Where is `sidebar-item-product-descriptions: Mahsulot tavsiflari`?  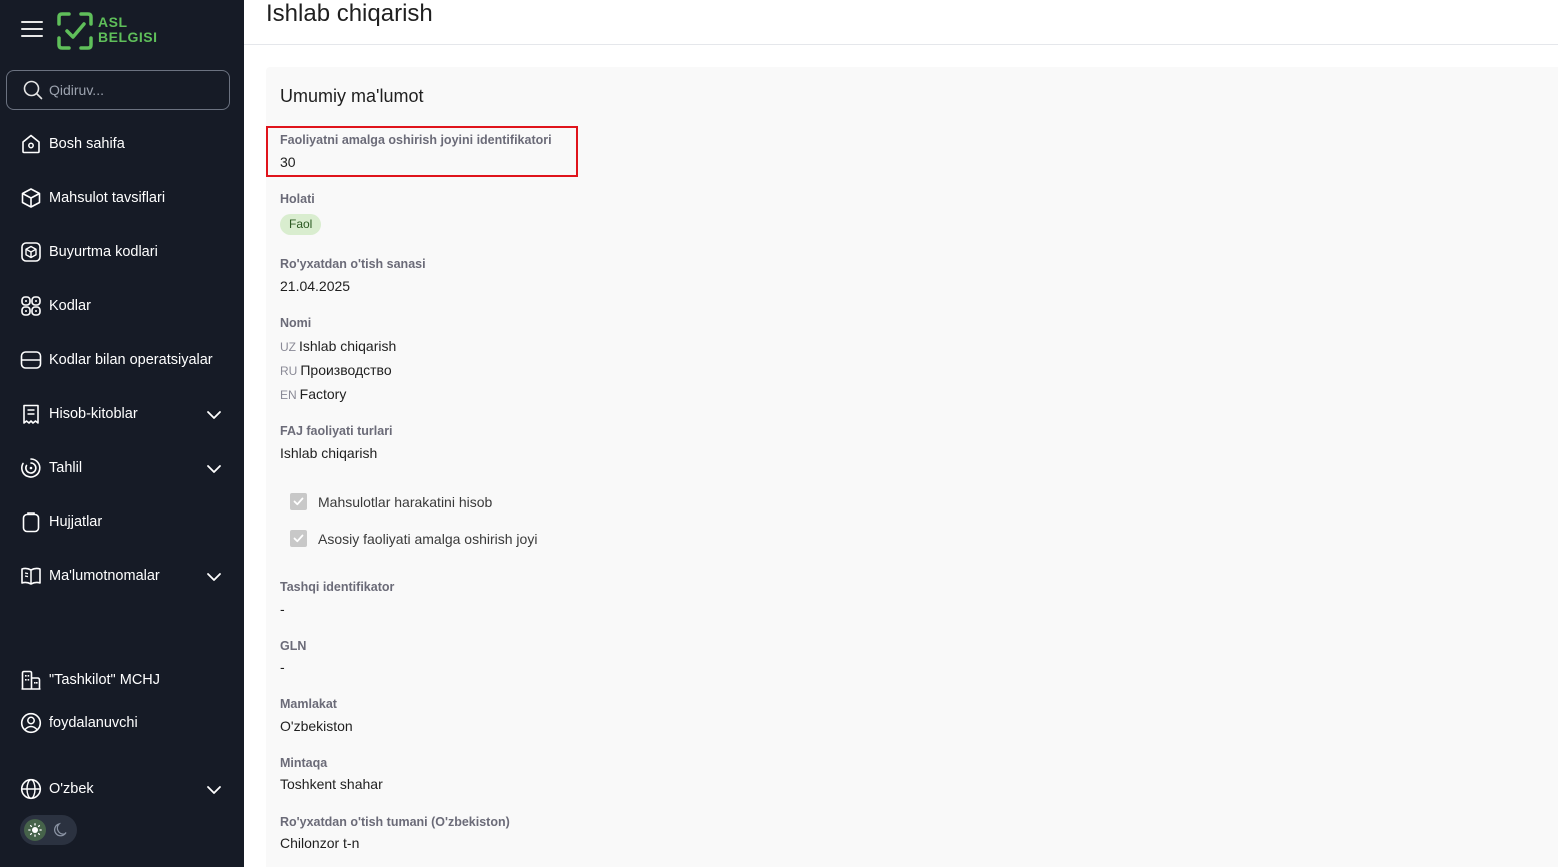 sidebar-item-product-descriptions: Mahsulot tavsiflari is located at coordinates (122, 198).